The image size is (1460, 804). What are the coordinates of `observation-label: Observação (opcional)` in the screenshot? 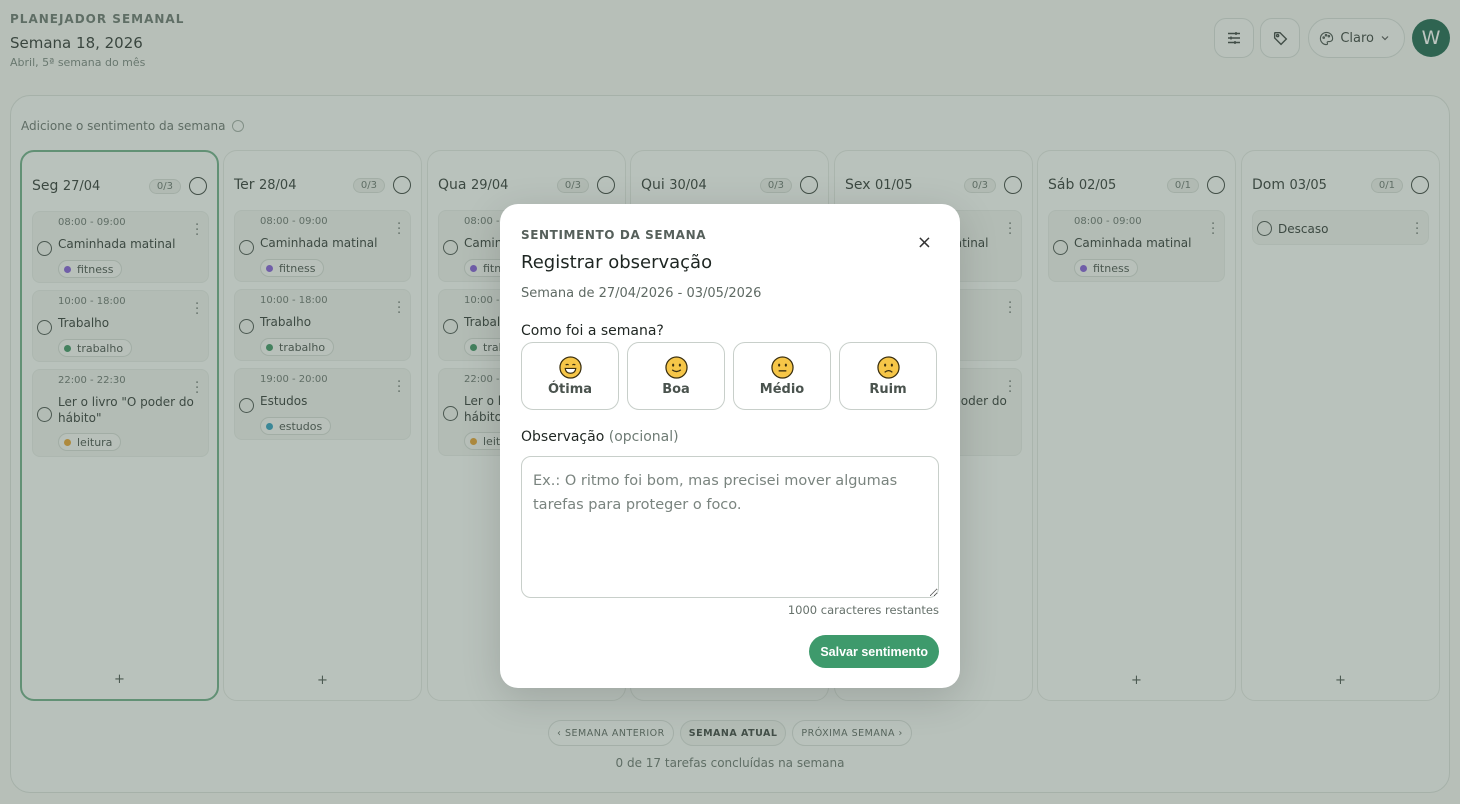 It's located at (600, 437).